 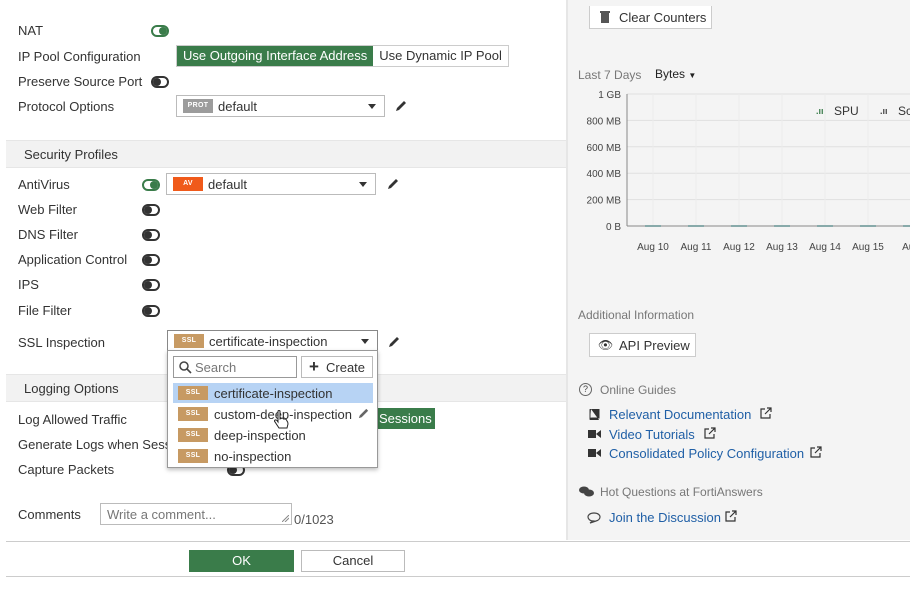 I want to click on antivirus-value: default, so click(x=228, y=184).